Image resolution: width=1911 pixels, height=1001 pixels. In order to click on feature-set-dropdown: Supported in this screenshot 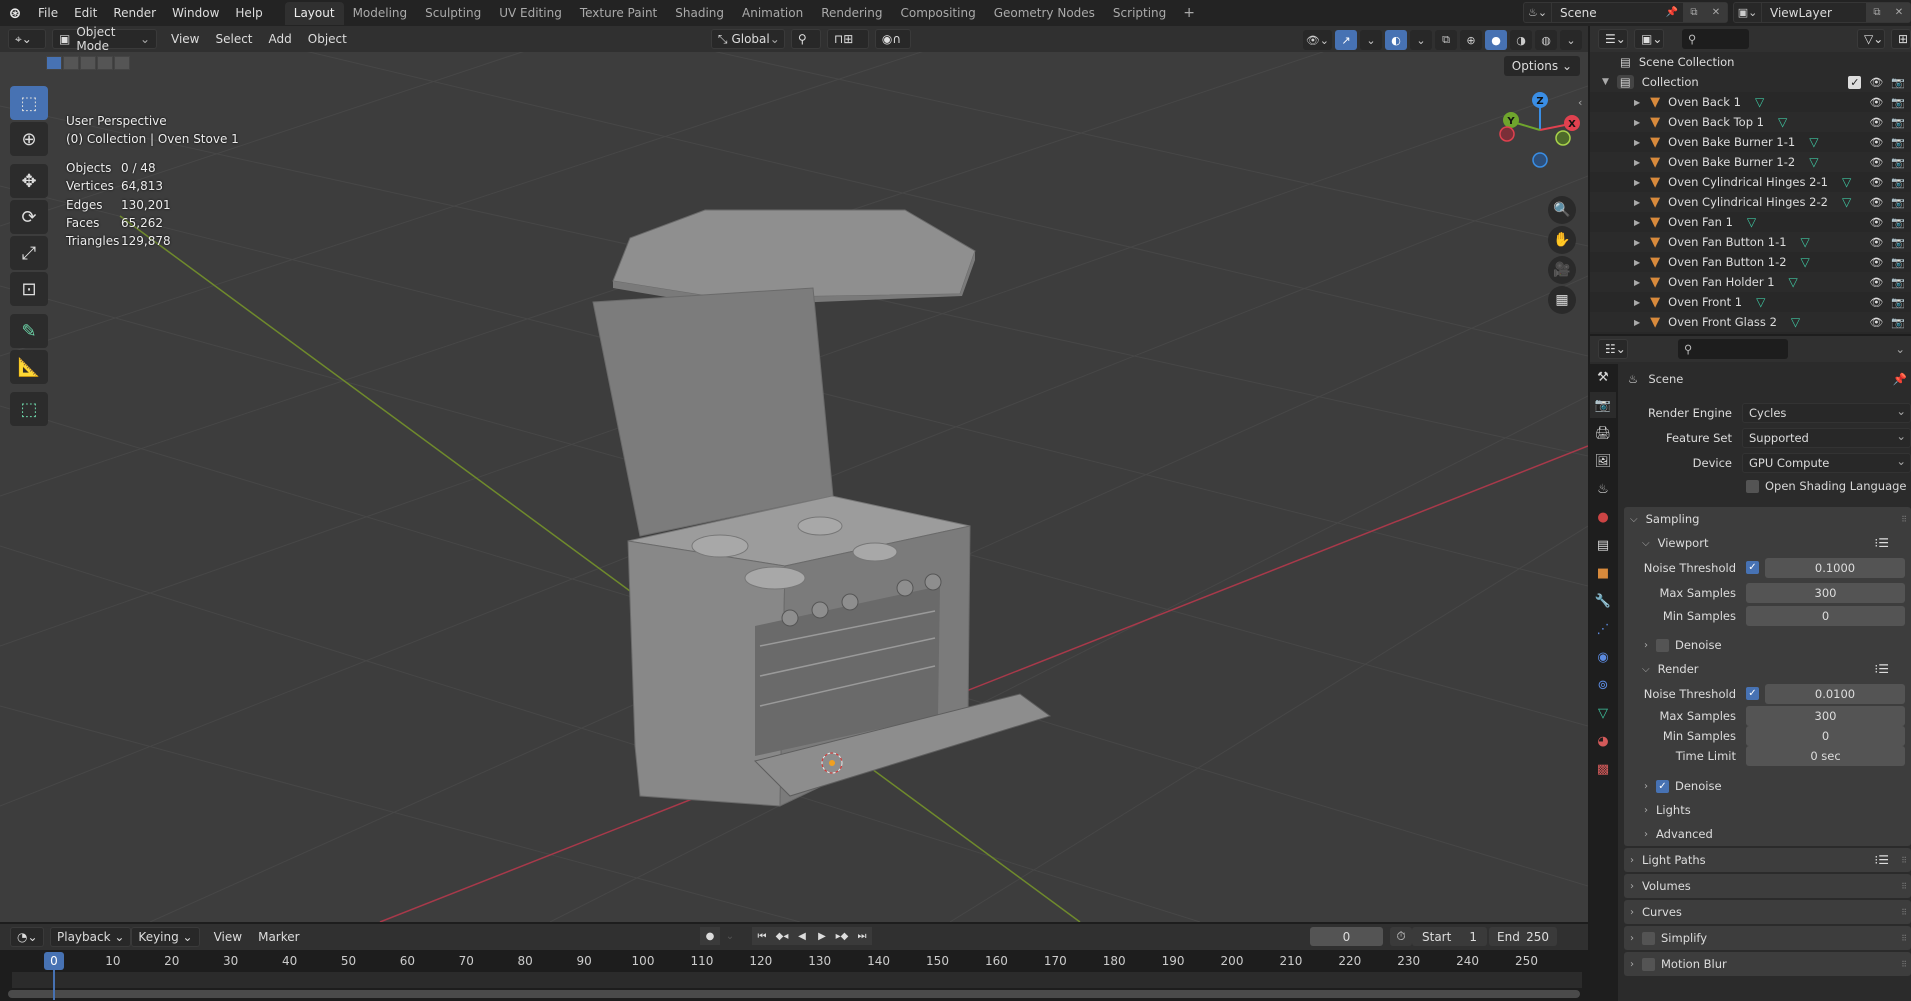, I will do `click(1826, 437)`.